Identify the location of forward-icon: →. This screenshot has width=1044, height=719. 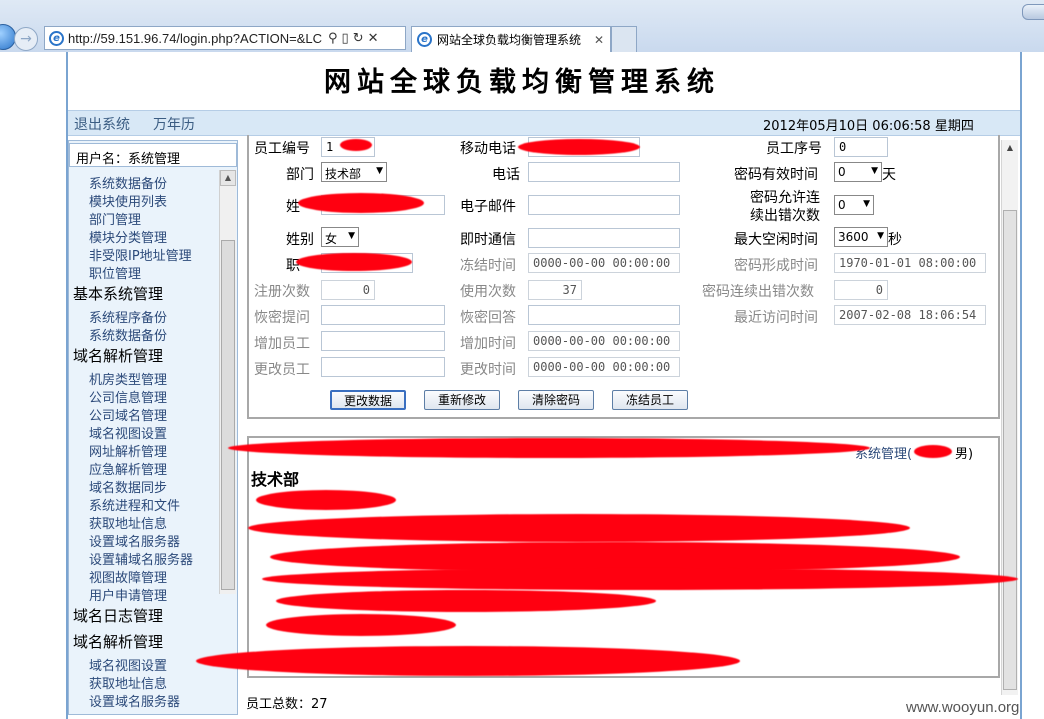
(26, 39).